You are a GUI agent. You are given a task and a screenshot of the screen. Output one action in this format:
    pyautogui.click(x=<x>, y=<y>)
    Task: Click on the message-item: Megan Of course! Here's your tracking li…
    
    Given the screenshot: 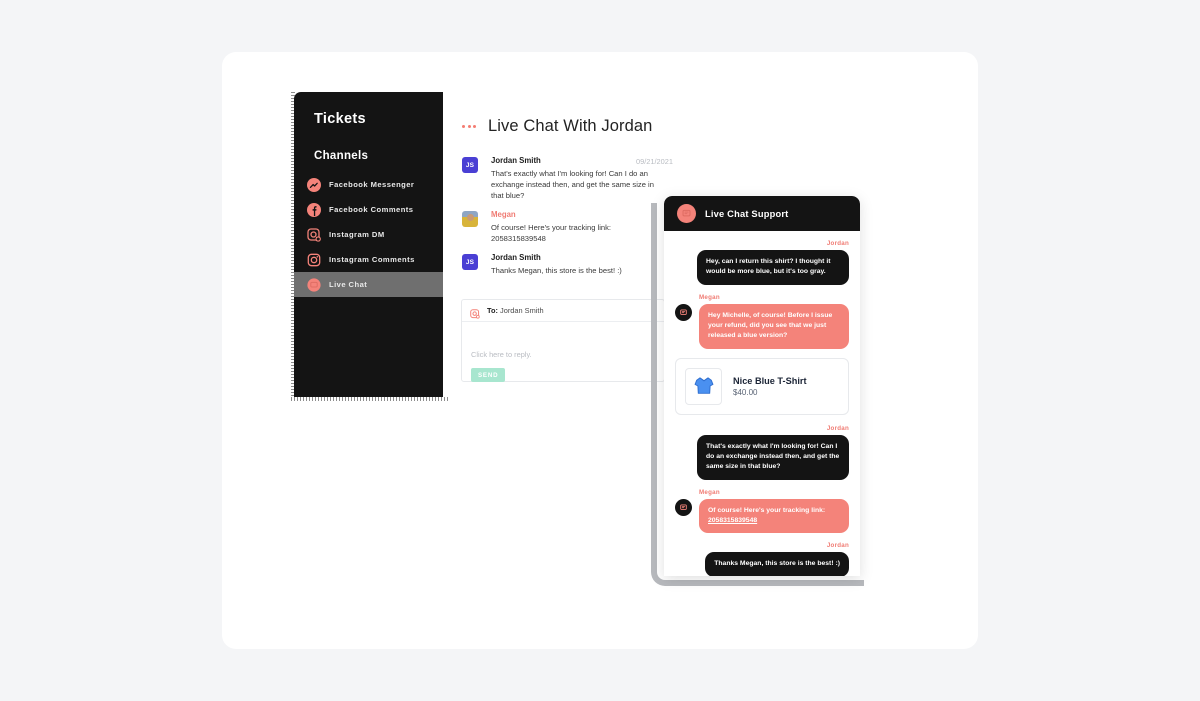 What is the action you would take?
    pyautogui.click(x=562, y=227)
    